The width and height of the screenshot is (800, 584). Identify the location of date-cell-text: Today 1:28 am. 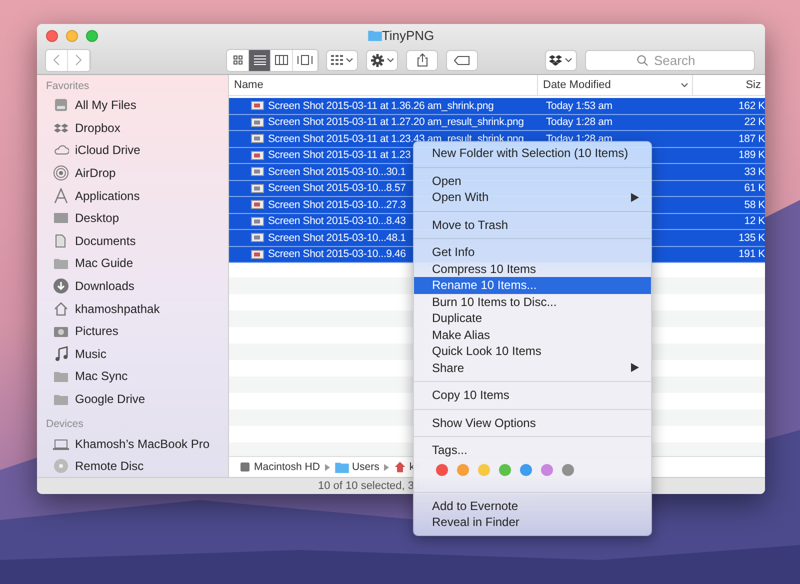
(579, 122).